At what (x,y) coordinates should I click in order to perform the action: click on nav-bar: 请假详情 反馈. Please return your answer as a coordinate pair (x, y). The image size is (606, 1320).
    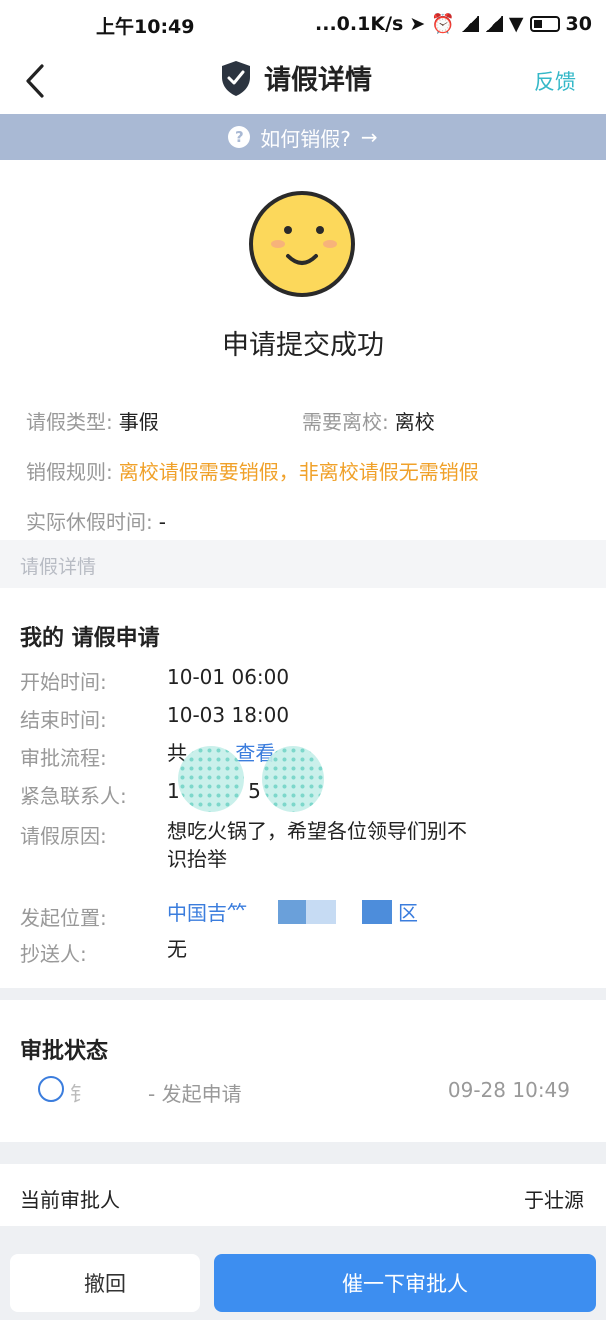
    Looking at the image, I should click on (303, 81).